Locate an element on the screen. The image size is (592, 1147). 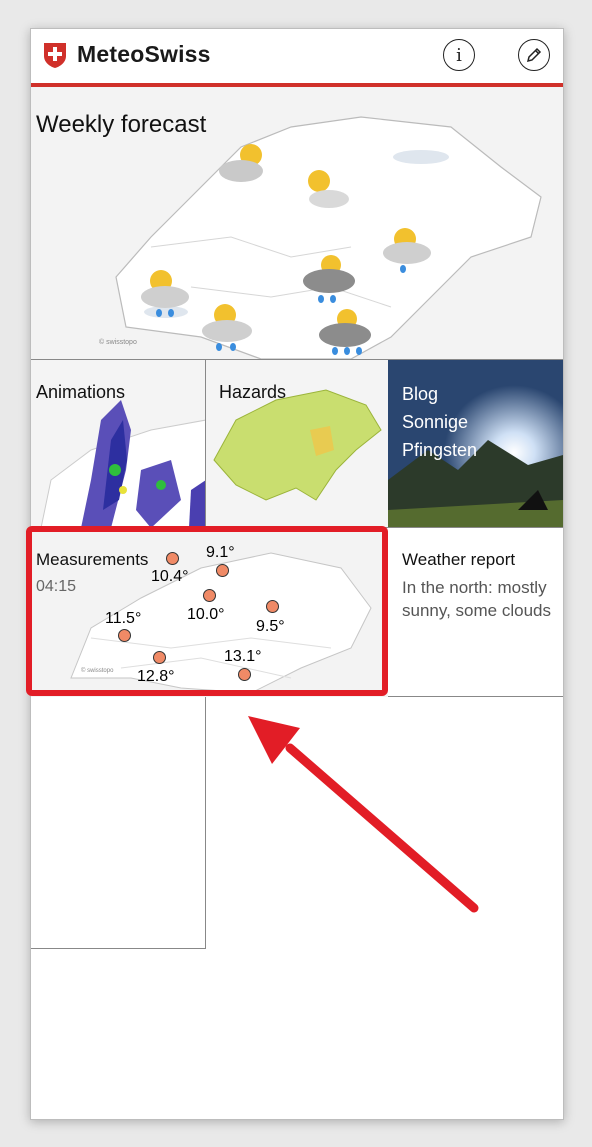
arrow-annotation-icon is located at coordinates (363, 814).